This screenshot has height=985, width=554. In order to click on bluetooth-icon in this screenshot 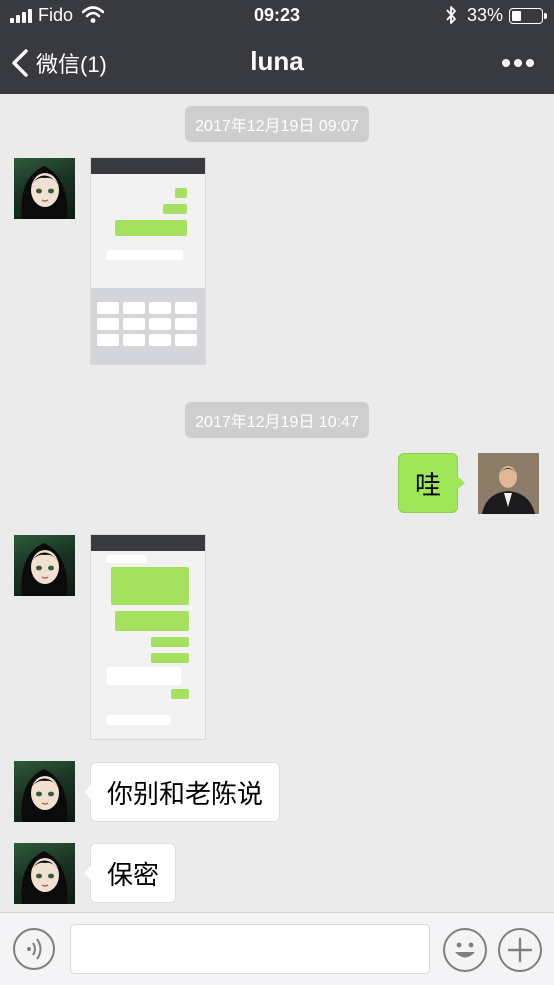, I will do `click(451, 15)`.